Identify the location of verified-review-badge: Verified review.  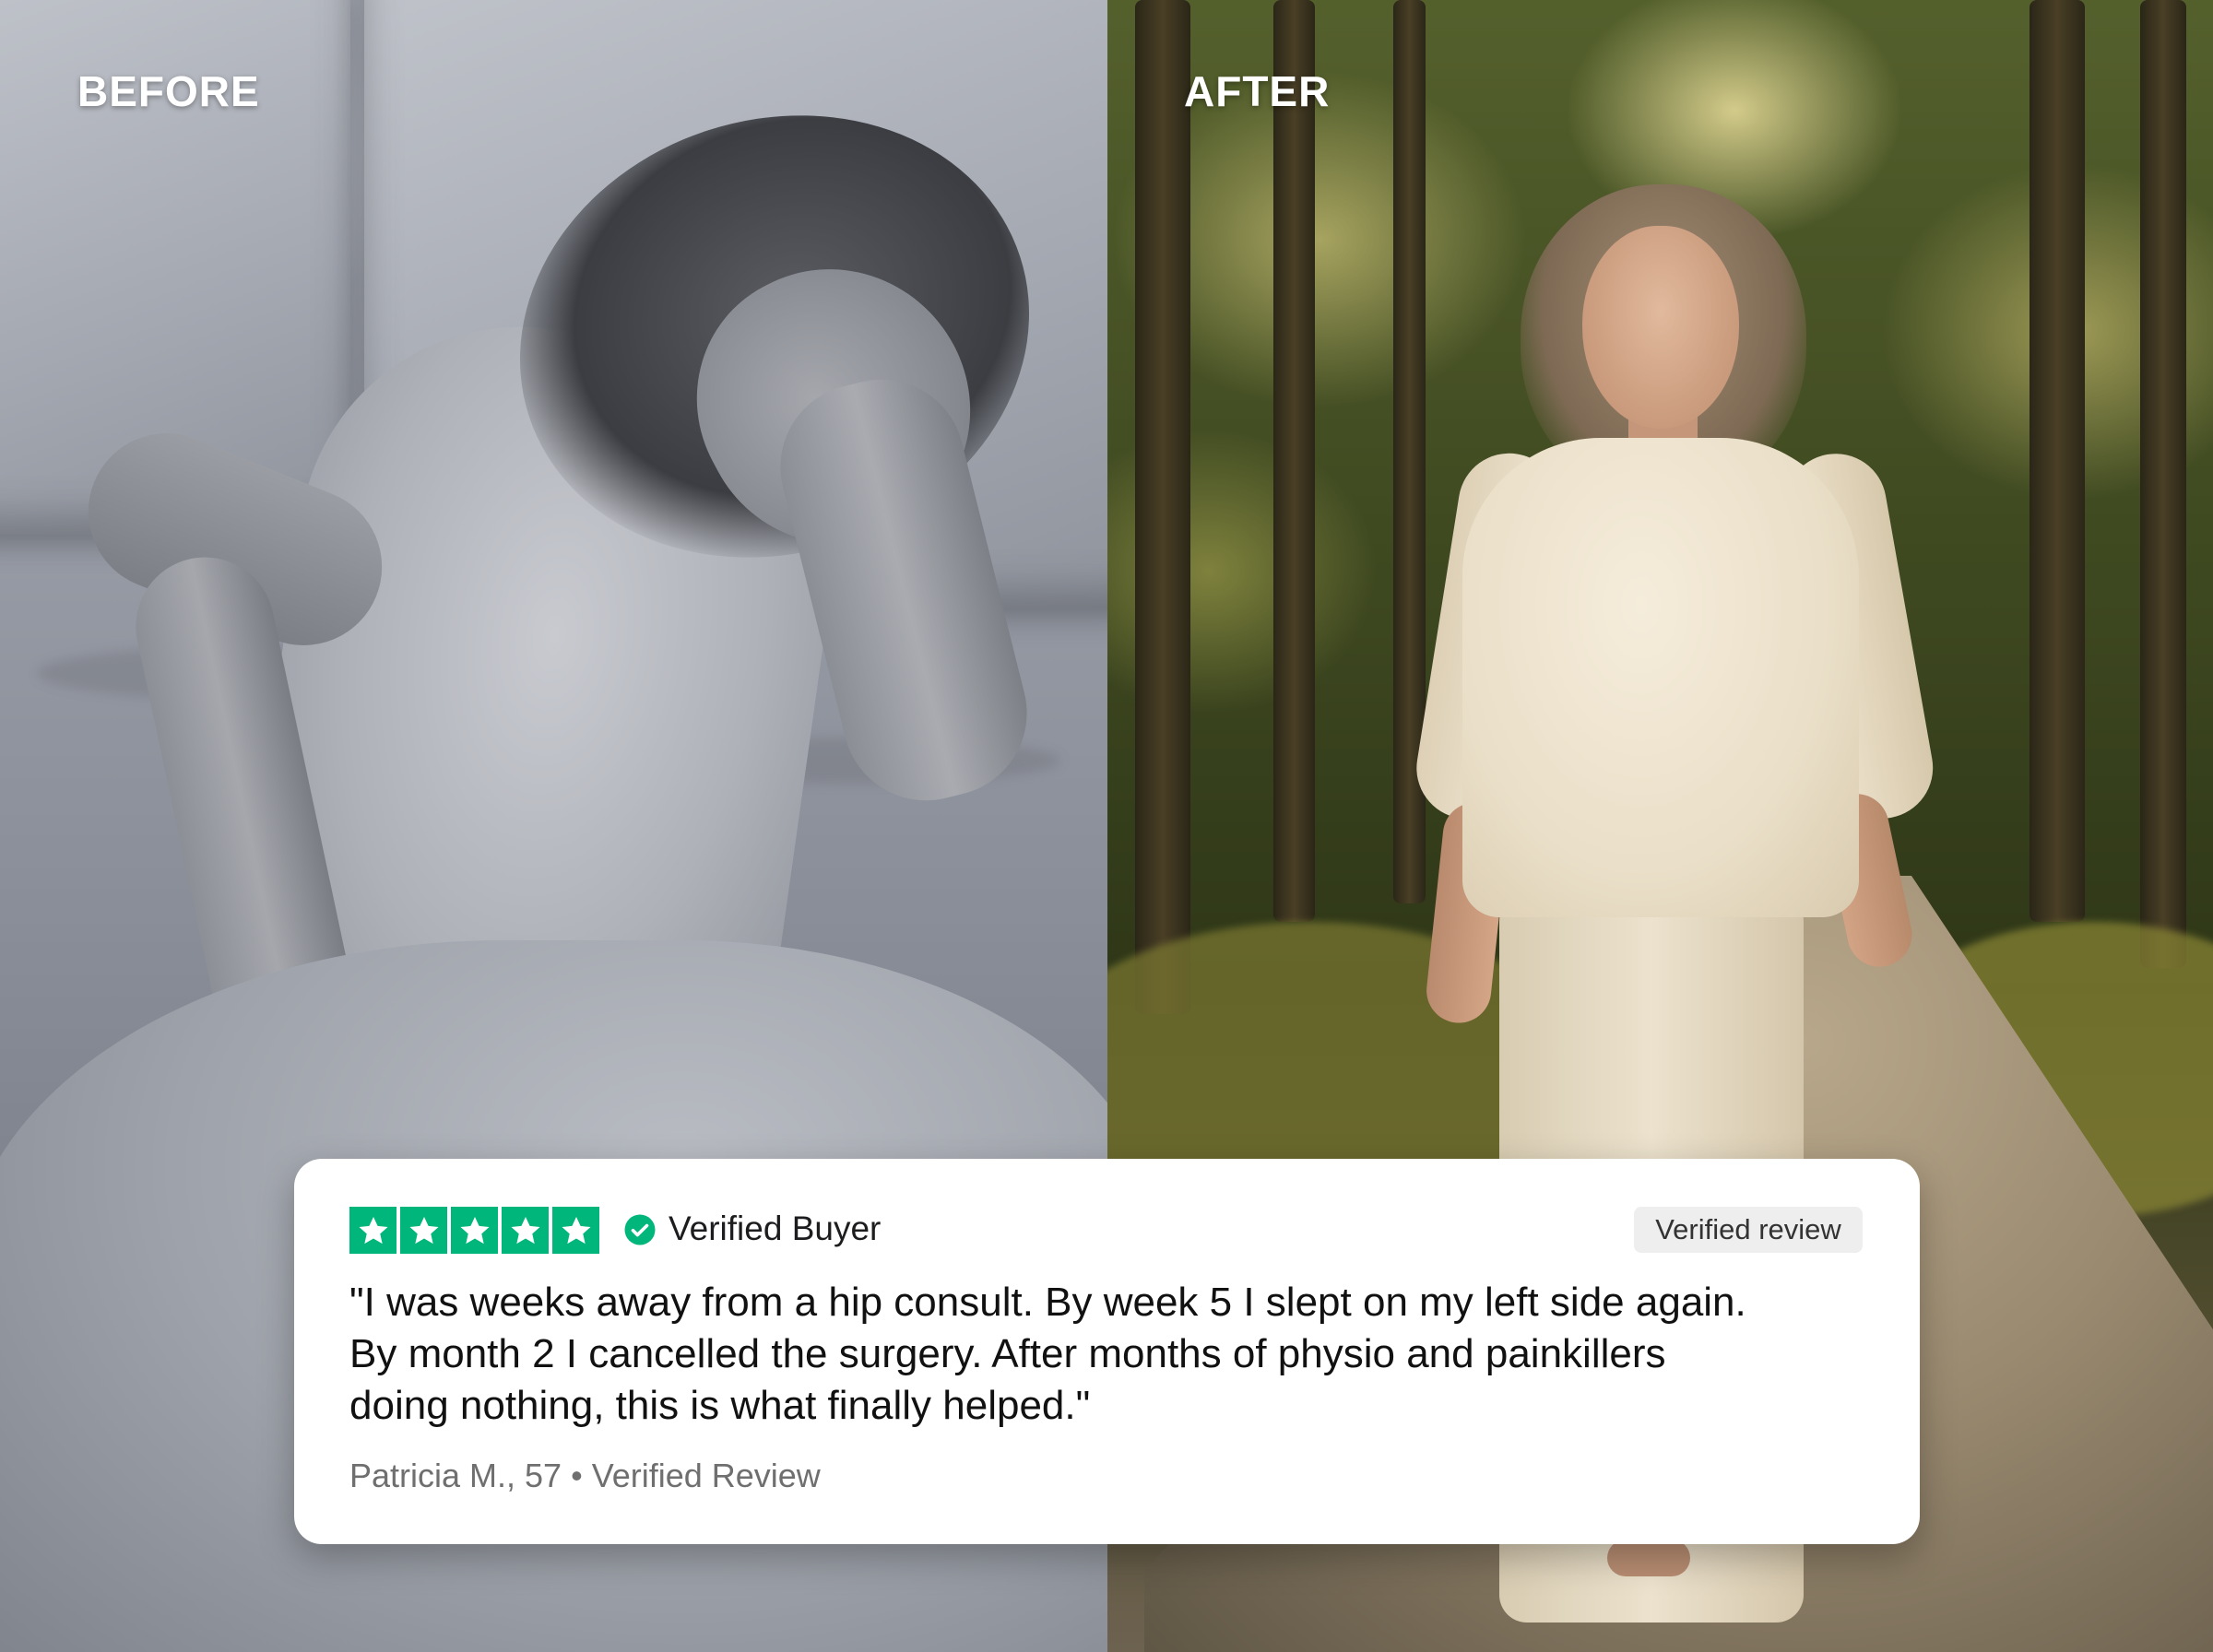
(1748, 1230).